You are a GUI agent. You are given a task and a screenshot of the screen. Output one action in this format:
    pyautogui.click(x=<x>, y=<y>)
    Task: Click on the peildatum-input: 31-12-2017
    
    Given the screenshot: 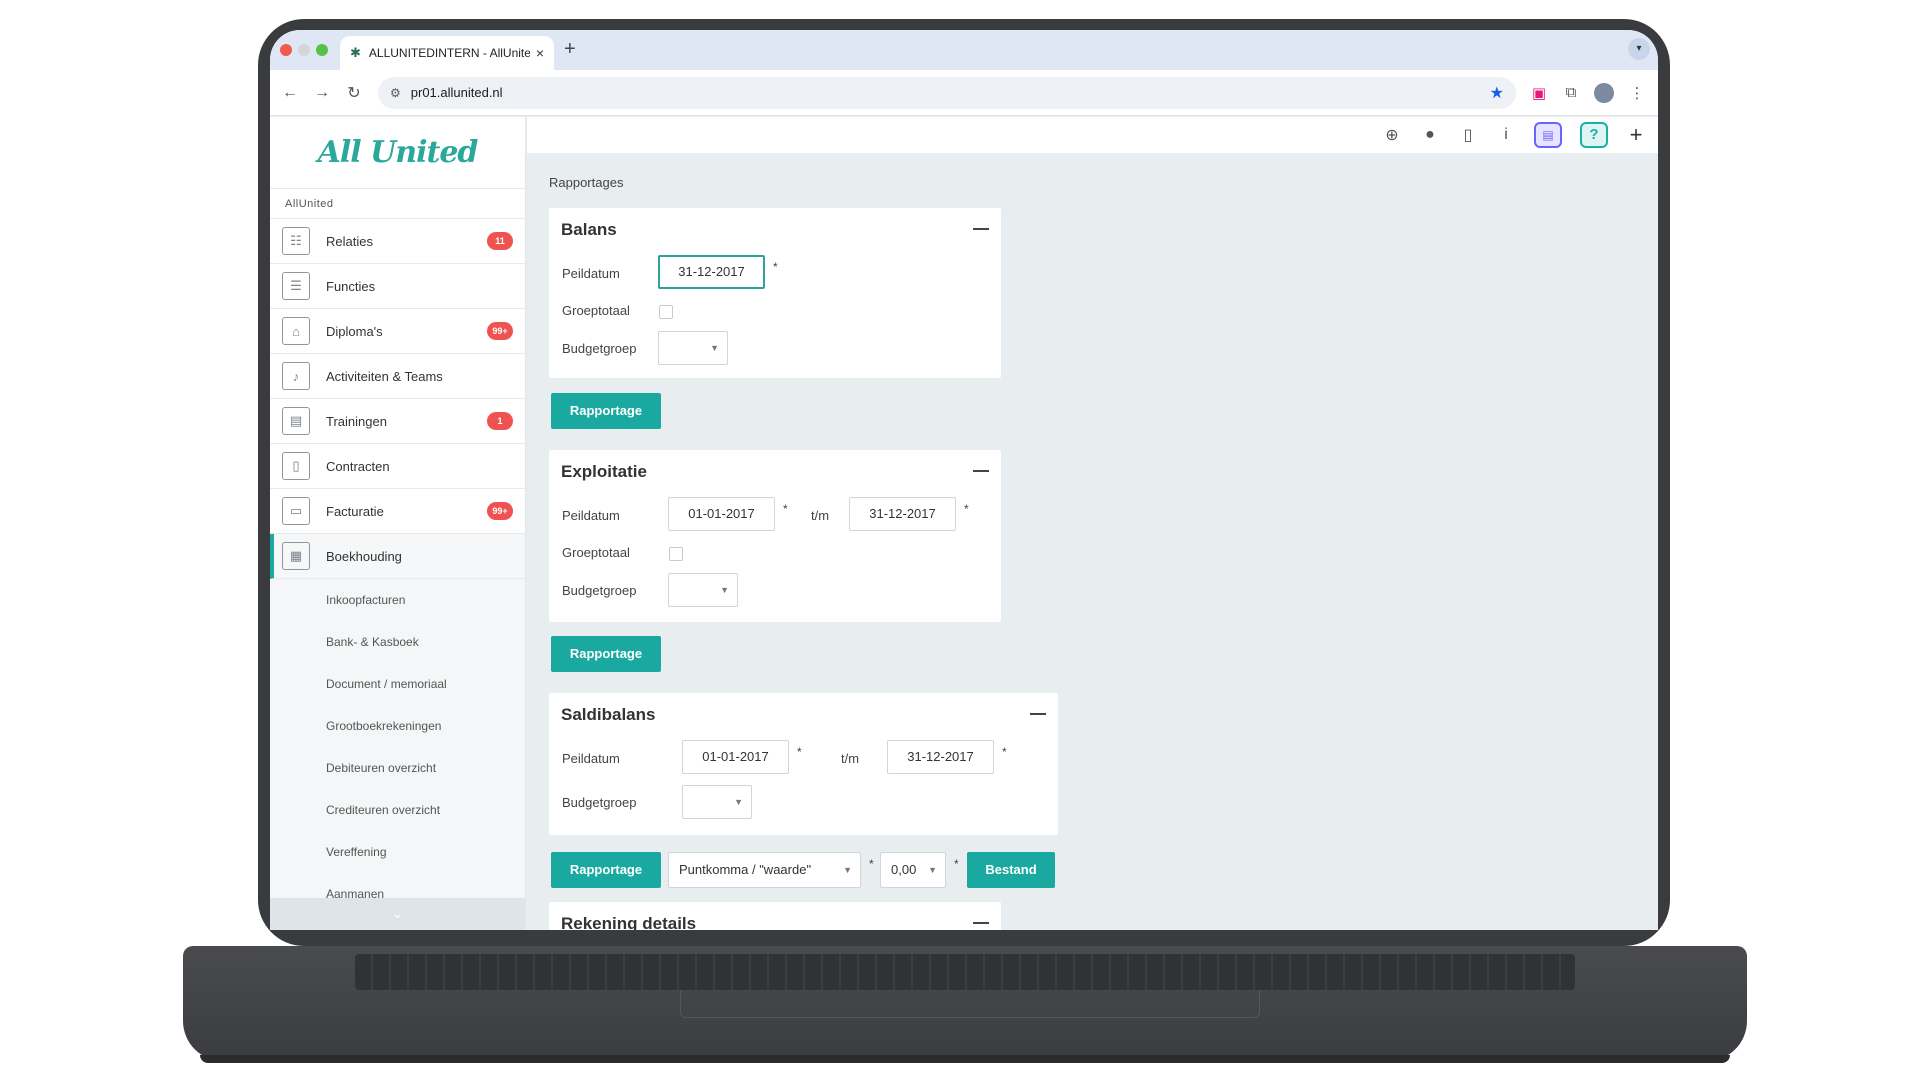 What is the action you would take?
    pyautogui.click(x=711, y=272)
    